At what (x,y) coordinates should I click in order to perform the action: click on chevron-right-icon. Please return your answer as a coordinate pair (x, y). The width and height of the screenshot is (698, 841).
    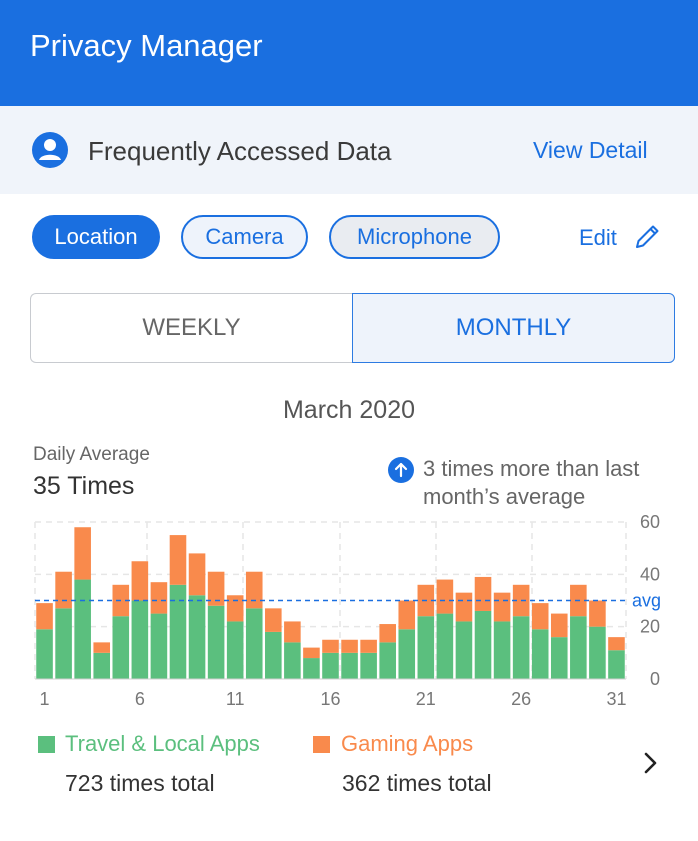
    Looking at the image, I should click on (651, 763).